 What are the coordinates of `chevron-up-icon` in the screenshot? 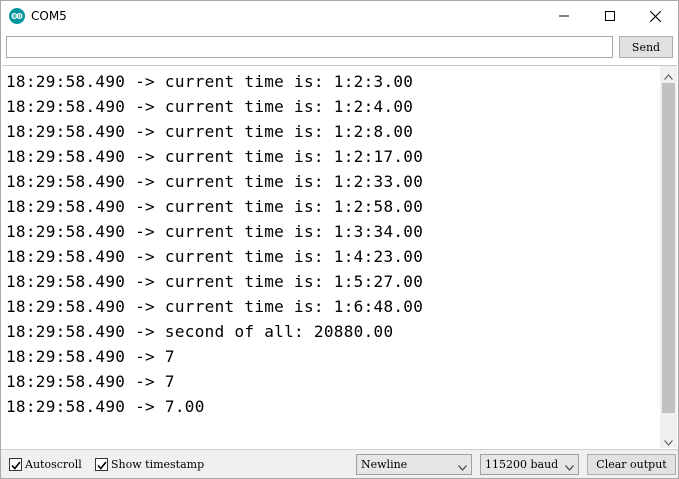 It's located at (668, 75).